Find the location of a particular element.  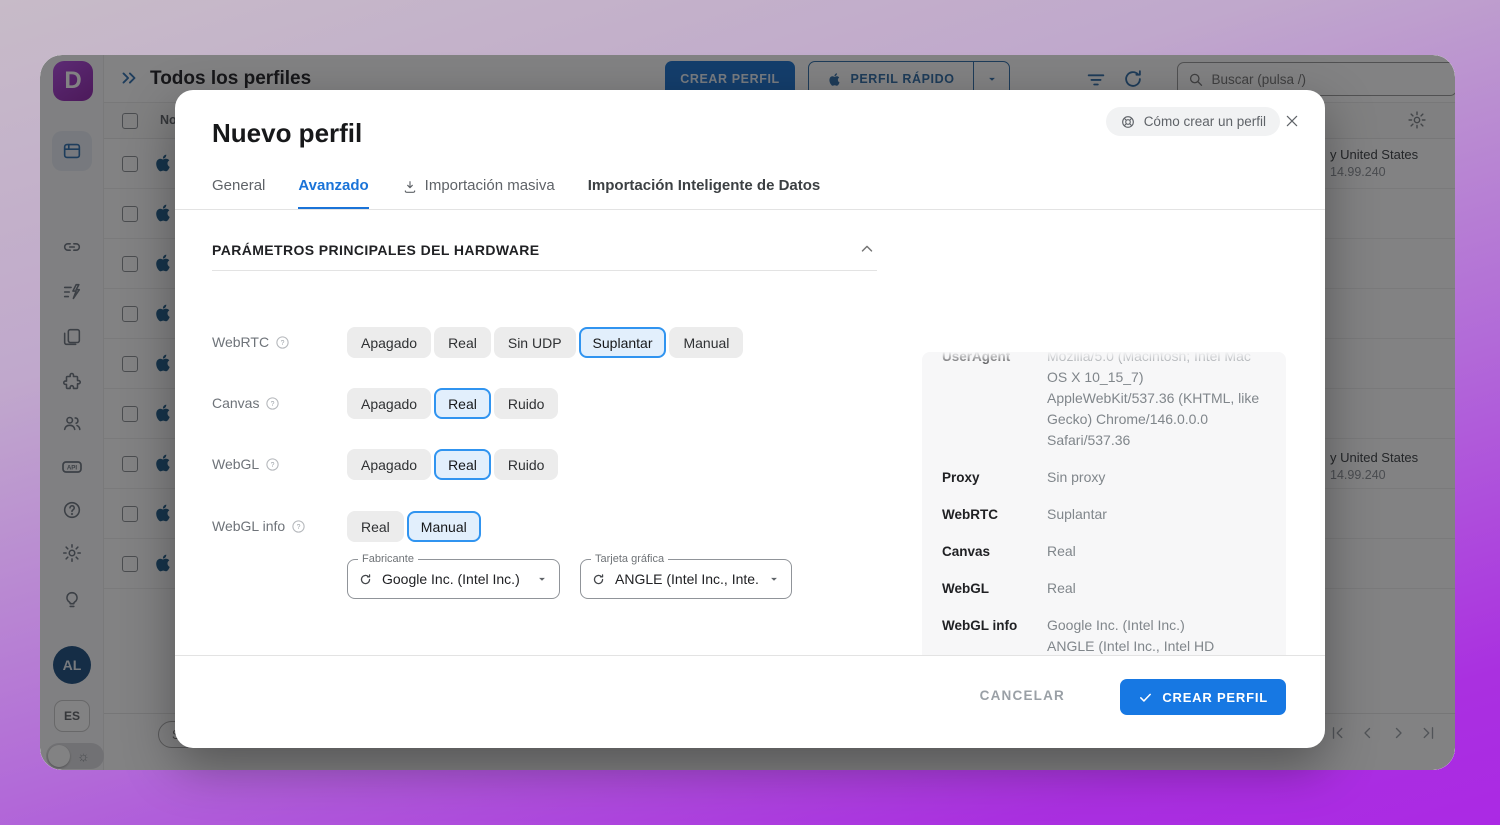

renderer-dropdown-label: Tarjeta gráfica is located at coordinates (630, 559).